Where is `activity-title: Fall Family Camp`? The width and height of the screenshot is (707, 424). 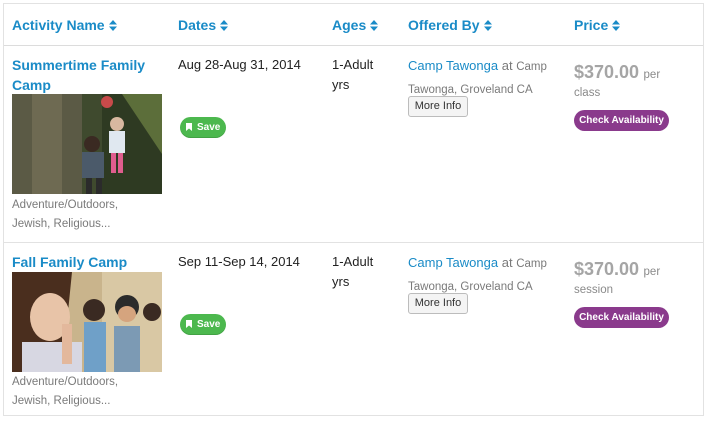
activity-title: Fall Family Camp is located at coordinates (69, 262).